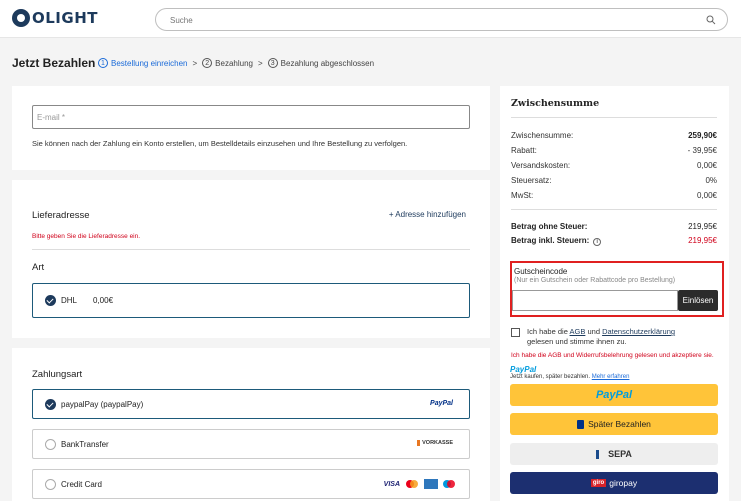 The height and width of the screenshot is (501, 741). Describe the element at coordinates (614, 395) in the screenshot. I see `paypal-button: PayPal` at that location.